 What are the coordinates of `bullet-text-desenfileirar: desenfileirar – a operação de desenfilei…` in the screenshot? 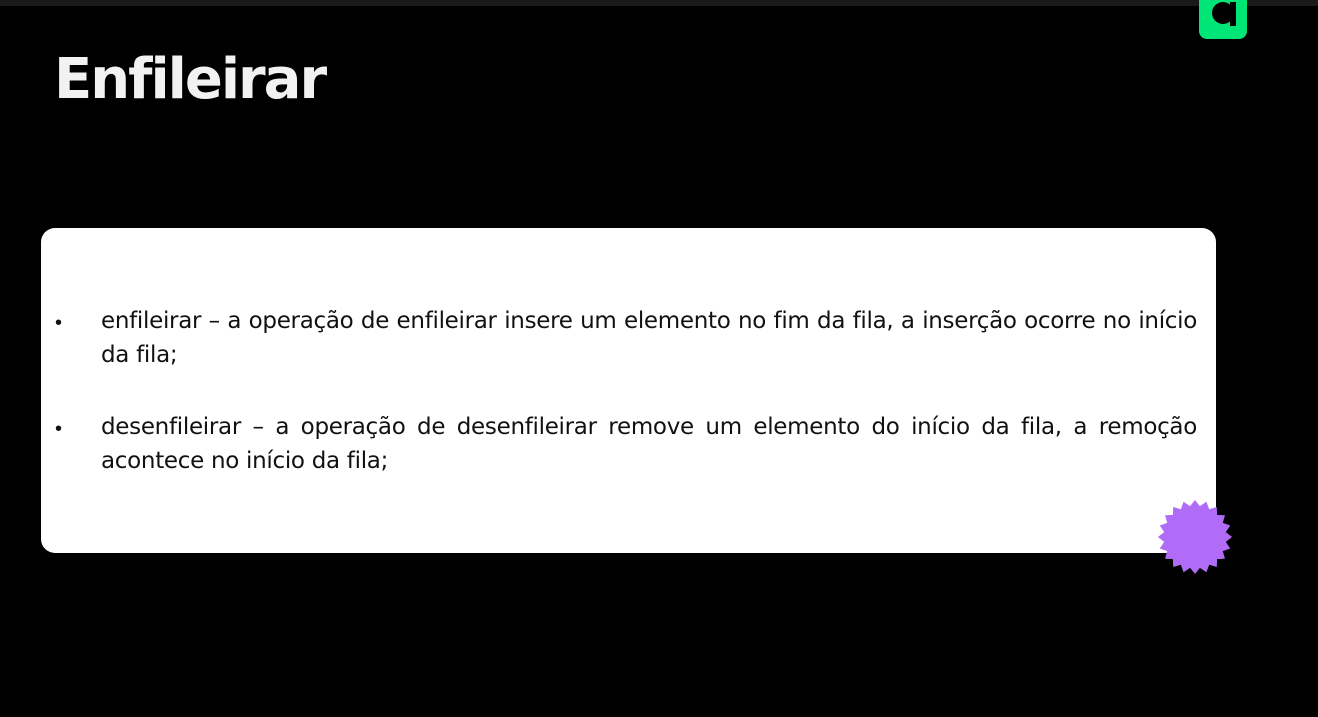 It's located at (649, 444).